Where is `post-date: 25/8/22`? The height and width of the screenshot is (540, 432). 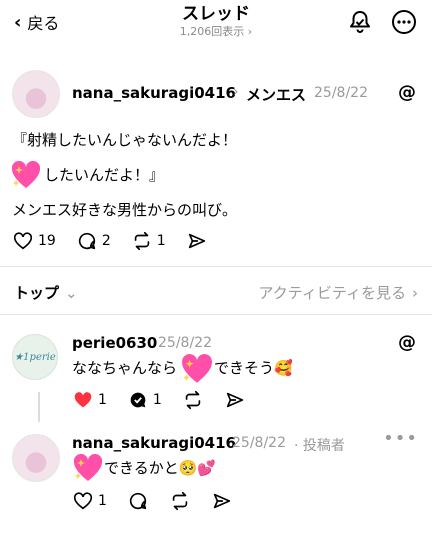 post-date: 25/8/22 is located at coordinates (341, 93).